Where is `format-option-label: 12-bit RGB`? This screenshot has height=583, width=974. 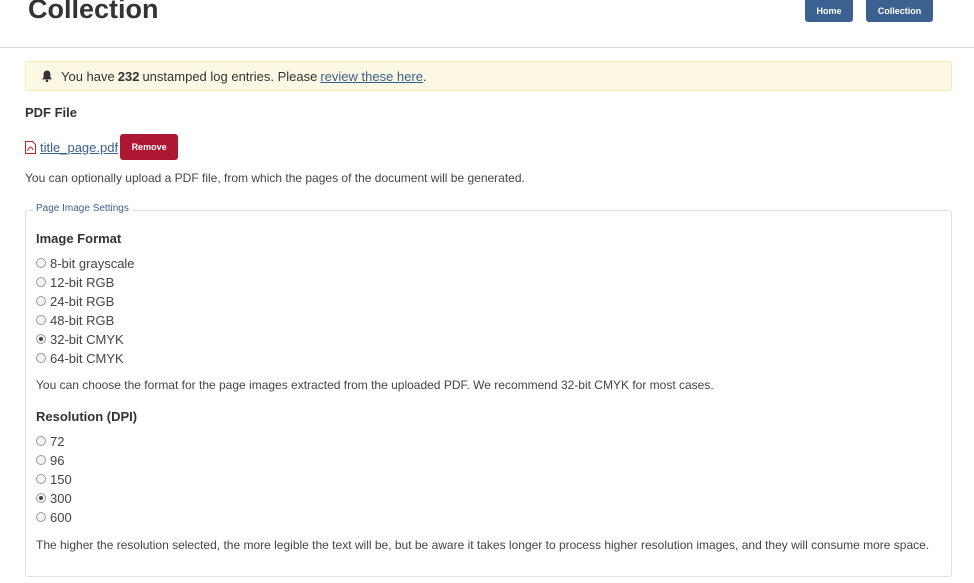
format-option-label: 12-bit RGB is located at coordinates (82, 282).